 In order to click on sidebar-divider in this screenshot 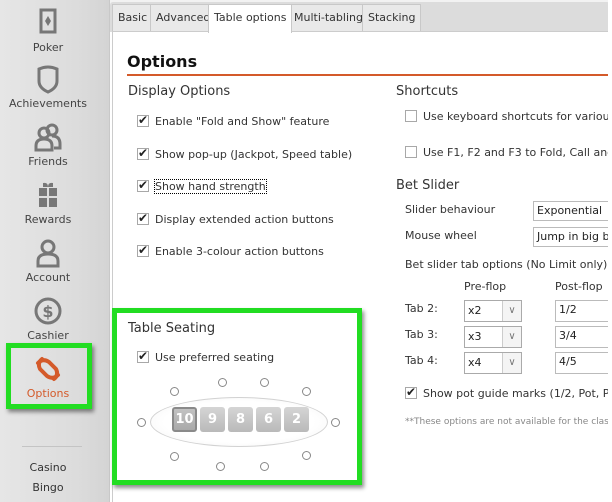, I will do `click(52, 446)`.